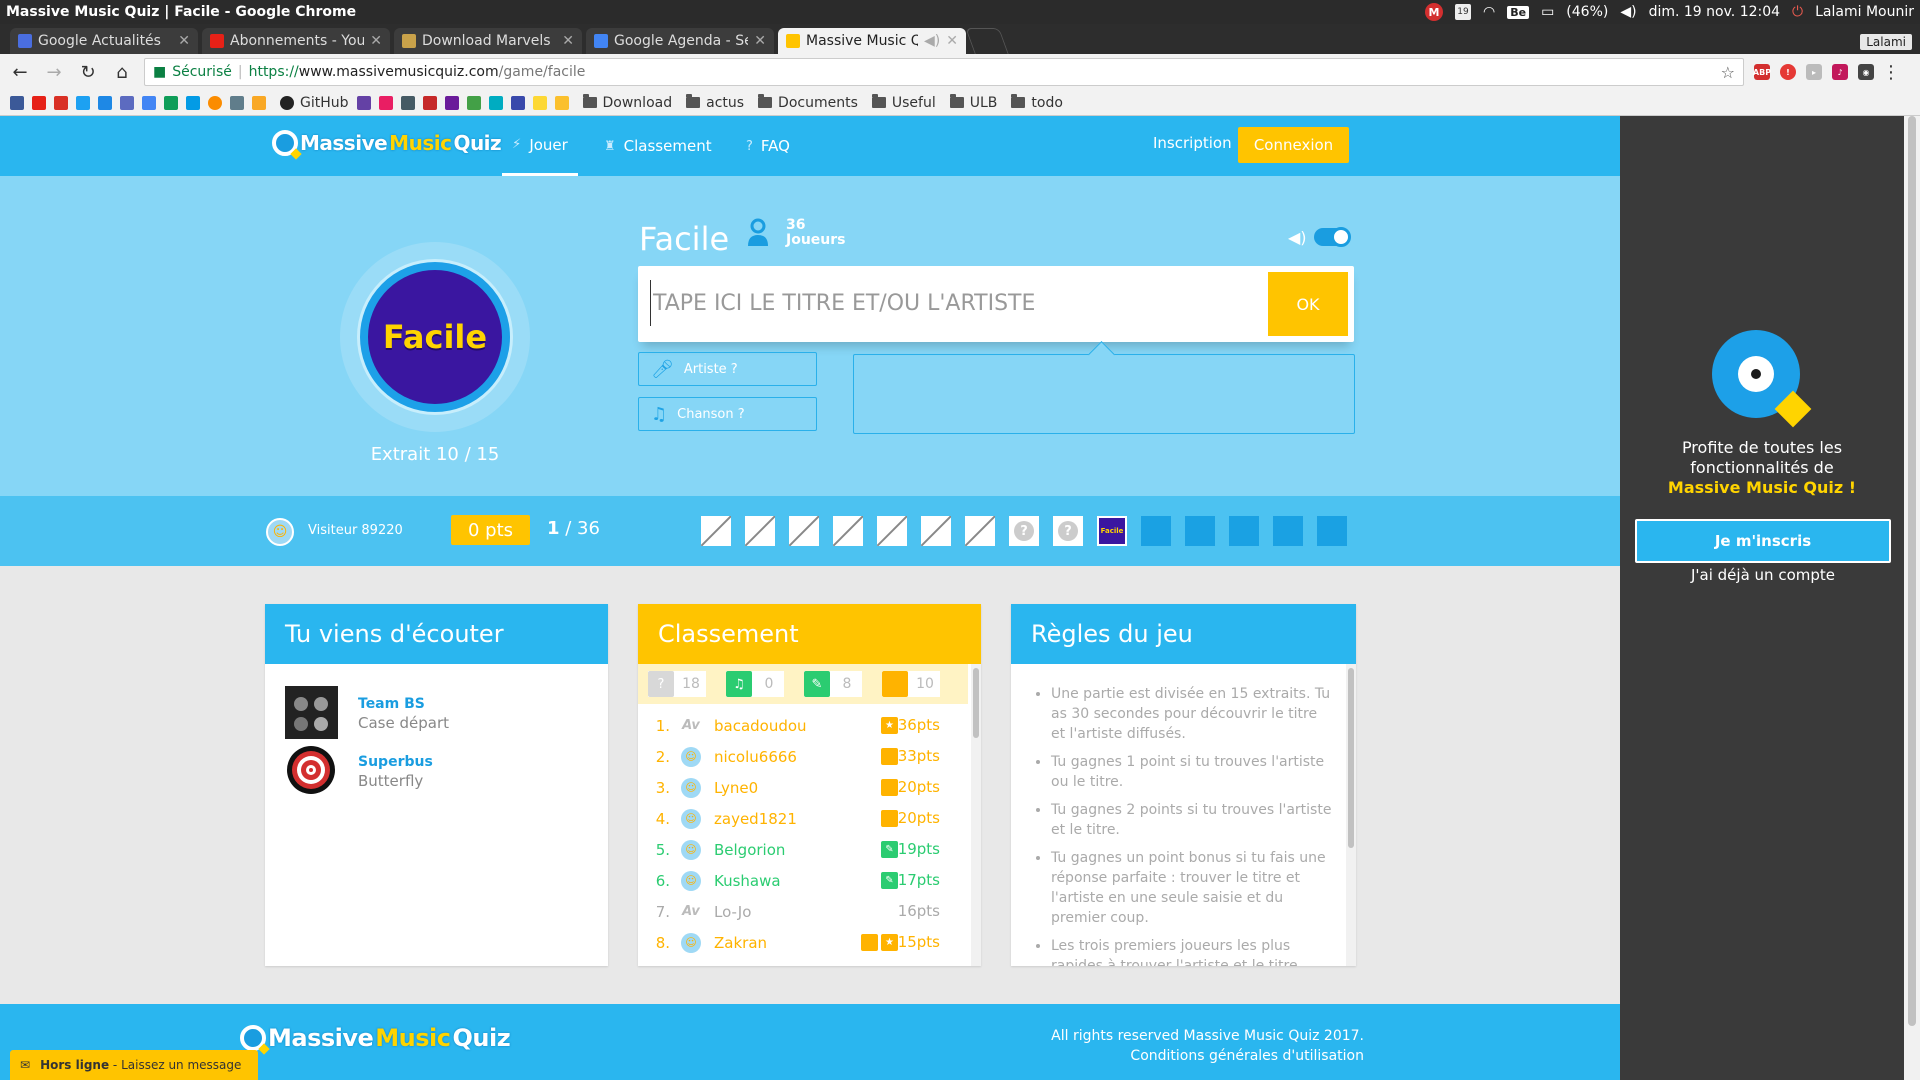 The width and height of the screenshot is (1920, 1080). What do you see at coordinates (1763, 575) in the screenshot?
I see `login-link: J'ai déjà un compte` at bounding box center [1763, 575].